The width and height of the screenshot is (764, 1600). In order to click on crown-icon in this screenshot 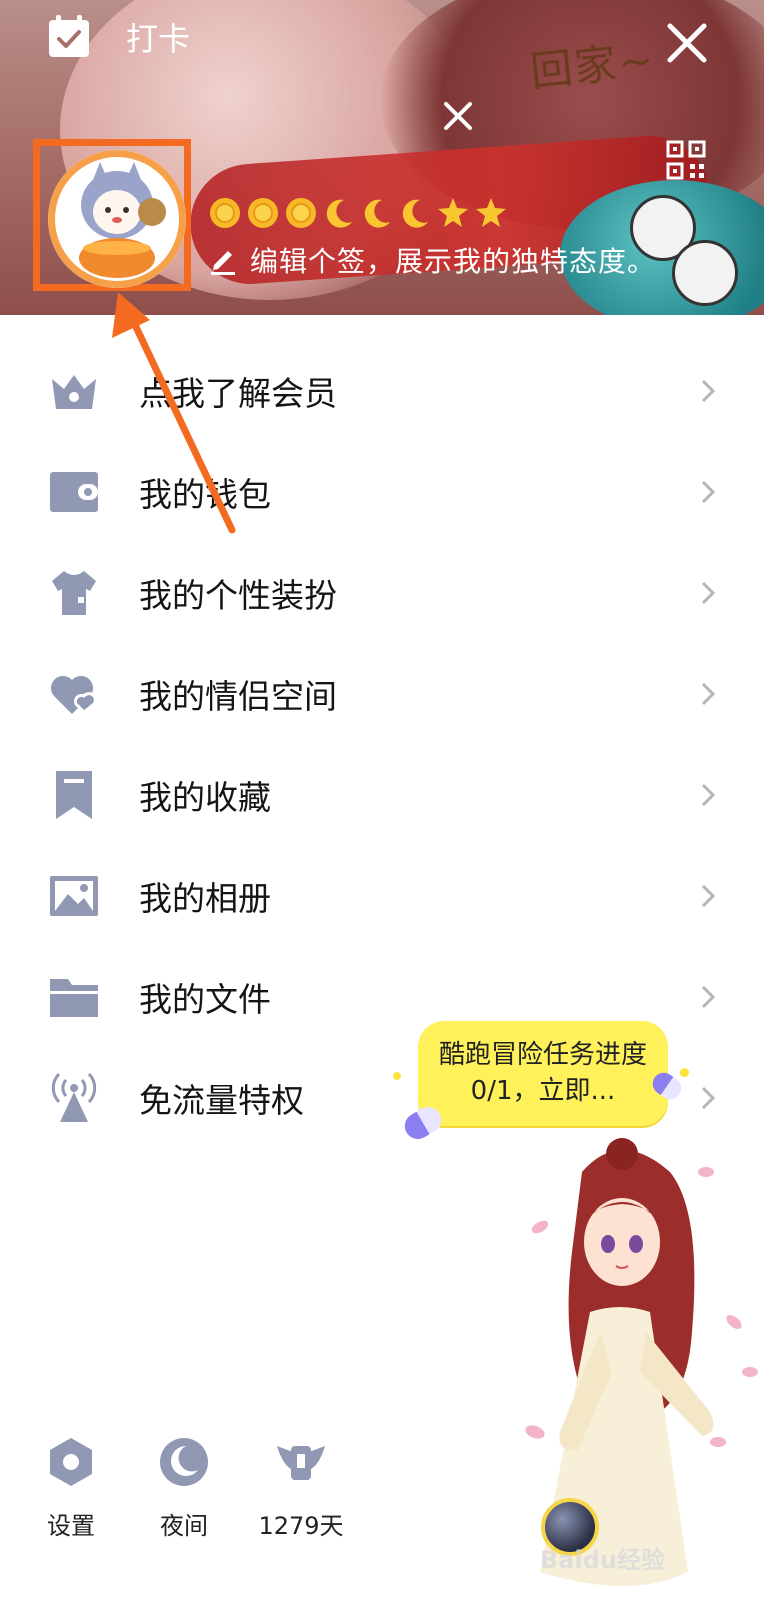, I will do `click(74, 391)`.